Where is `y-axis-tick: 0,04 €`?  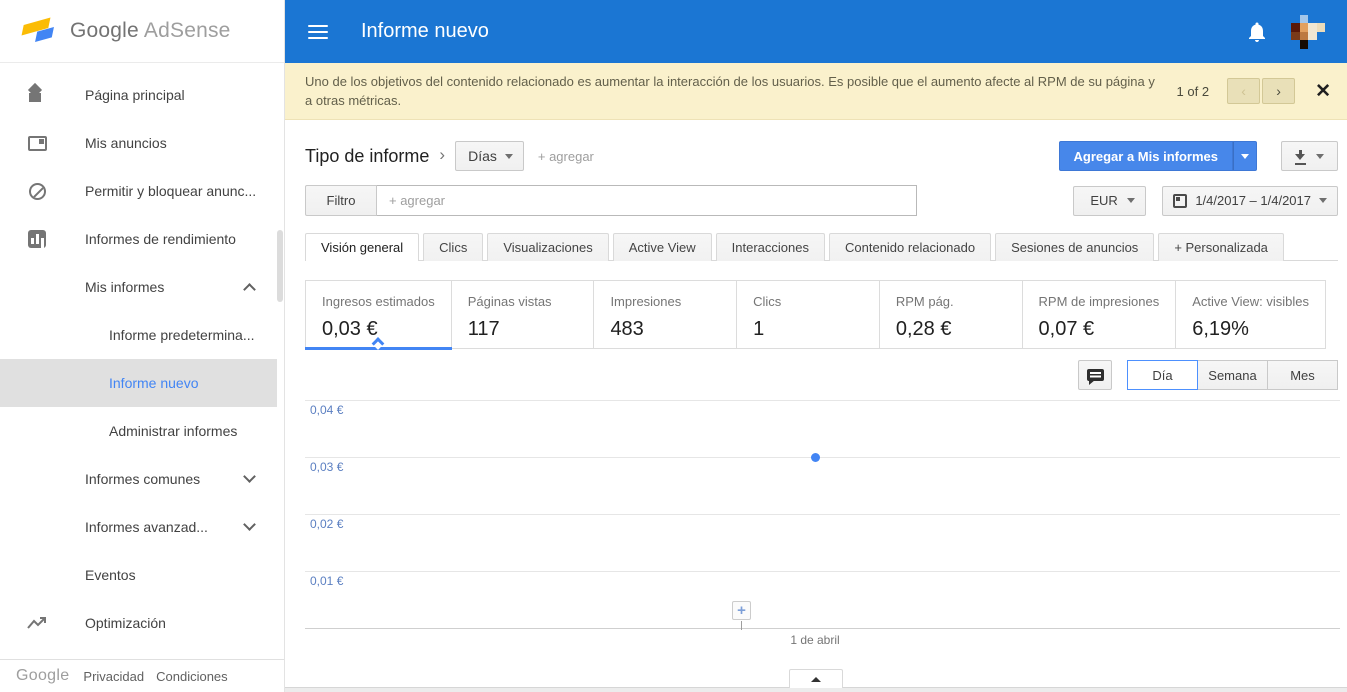
y-axis-tick: 0,04 € is located at coordinates (327, 410).